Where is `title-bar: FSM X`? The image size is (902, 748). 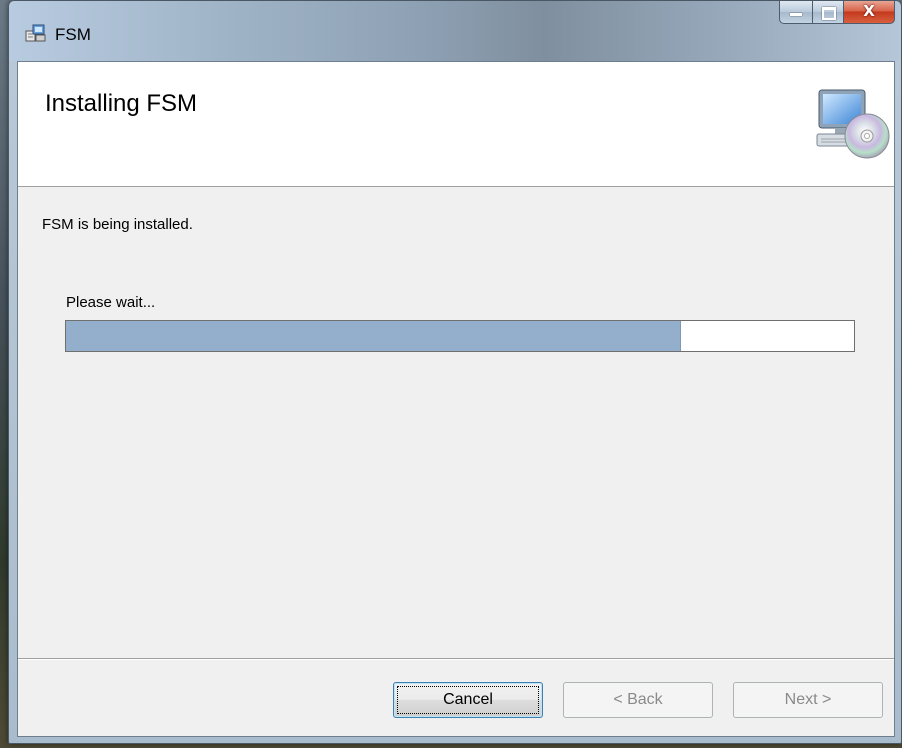
title-bar: FSM X is located at coordinates (455, 31).